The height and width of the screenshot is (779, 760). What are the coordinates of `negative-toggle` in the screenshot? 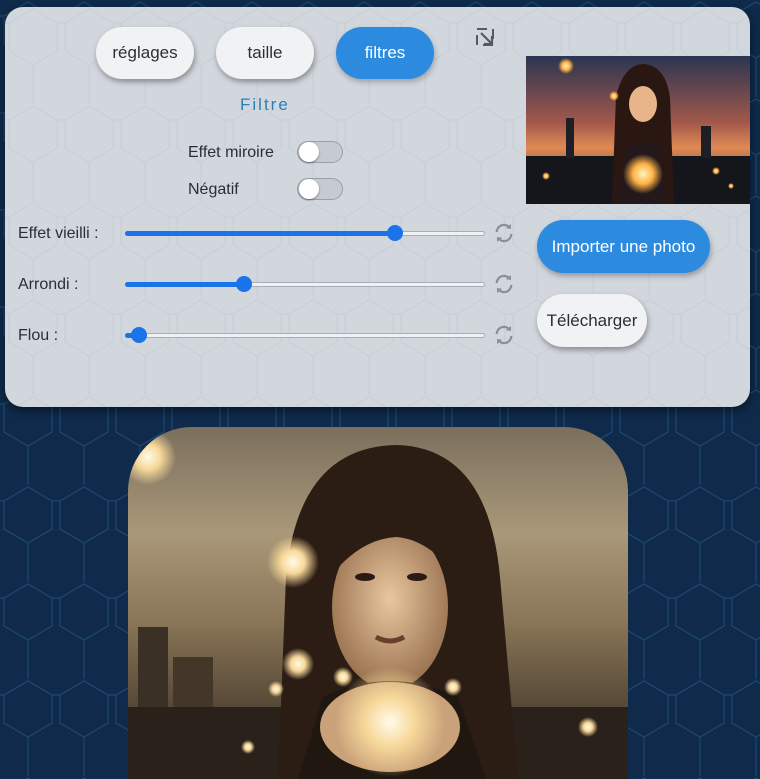 It's located at (320, 189).